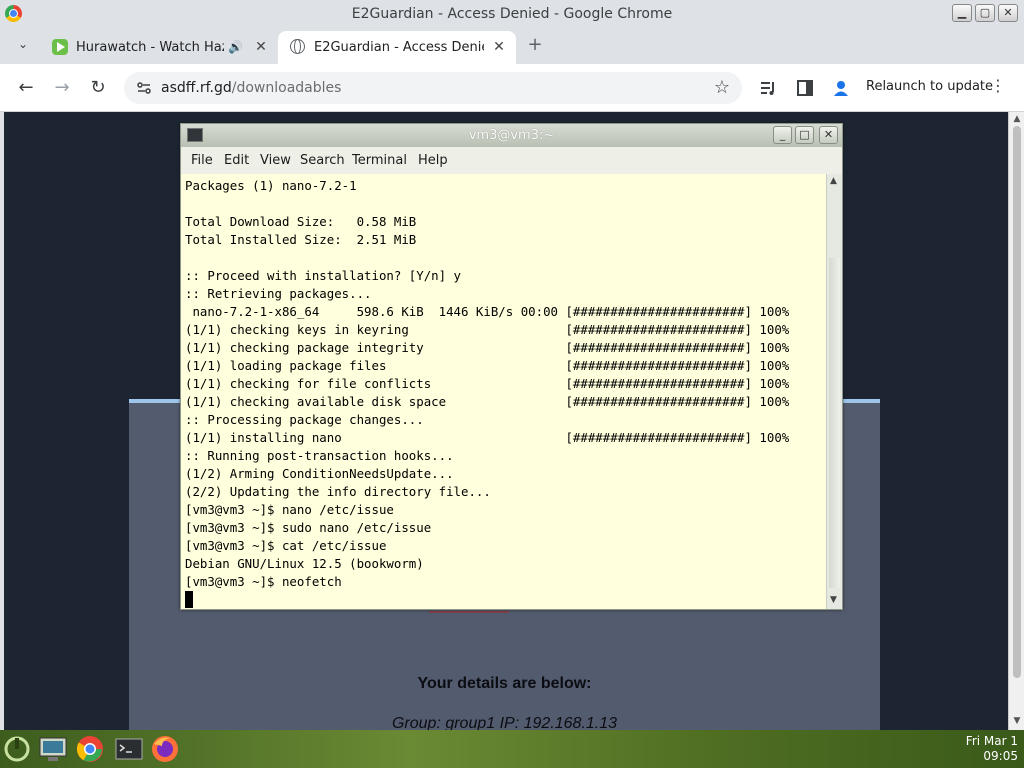  I want to click on terminal-scroll-up-icon: ▲, so click(833, 181).